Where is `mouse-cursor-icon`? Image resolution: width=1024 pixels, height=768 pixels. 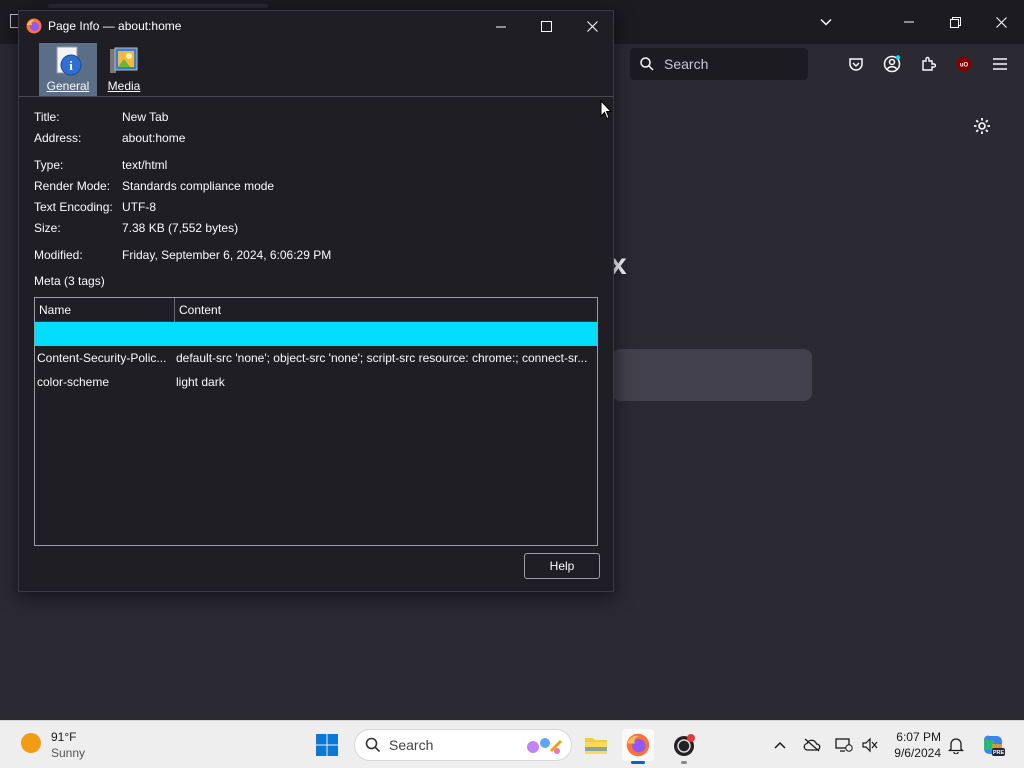 mouse-cursor-icon is located at coordinates (606, 110).